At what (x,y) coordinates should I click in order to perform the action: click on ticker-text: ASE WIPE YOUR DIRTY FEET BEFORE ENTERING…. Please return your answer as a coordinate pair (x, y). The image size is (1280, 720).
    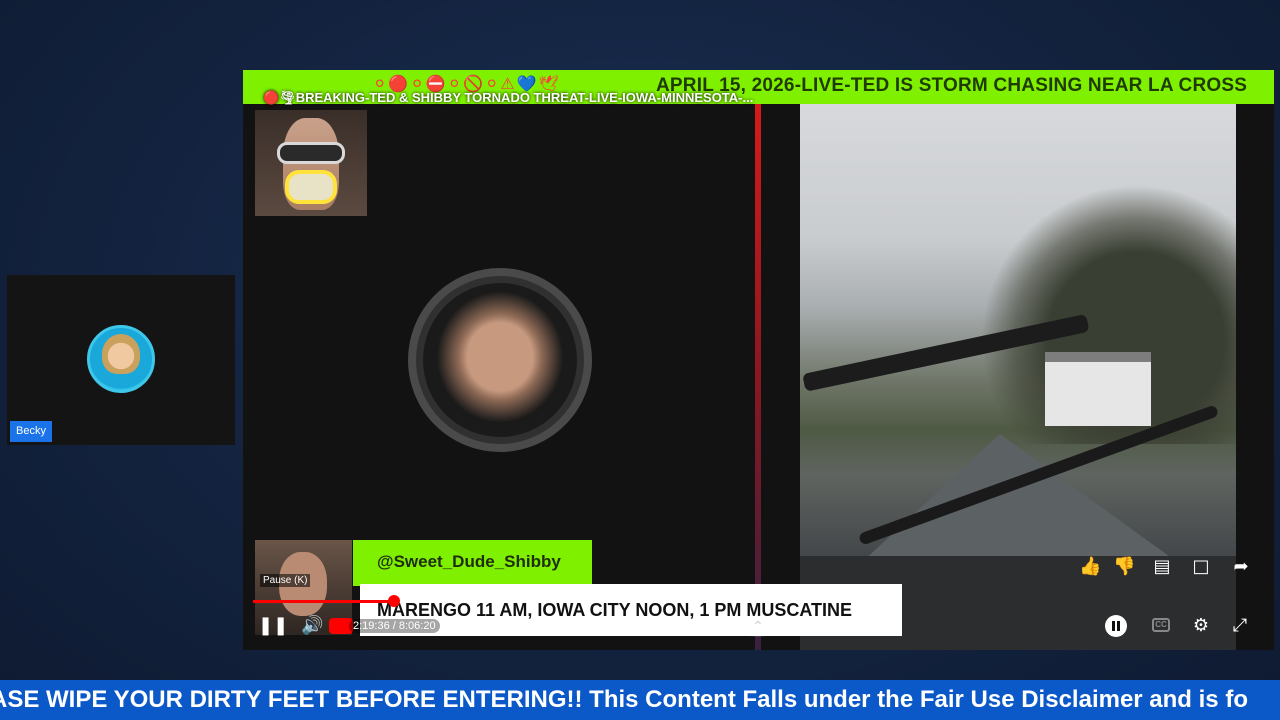
    Looking at the image, I should click on (624, 699).